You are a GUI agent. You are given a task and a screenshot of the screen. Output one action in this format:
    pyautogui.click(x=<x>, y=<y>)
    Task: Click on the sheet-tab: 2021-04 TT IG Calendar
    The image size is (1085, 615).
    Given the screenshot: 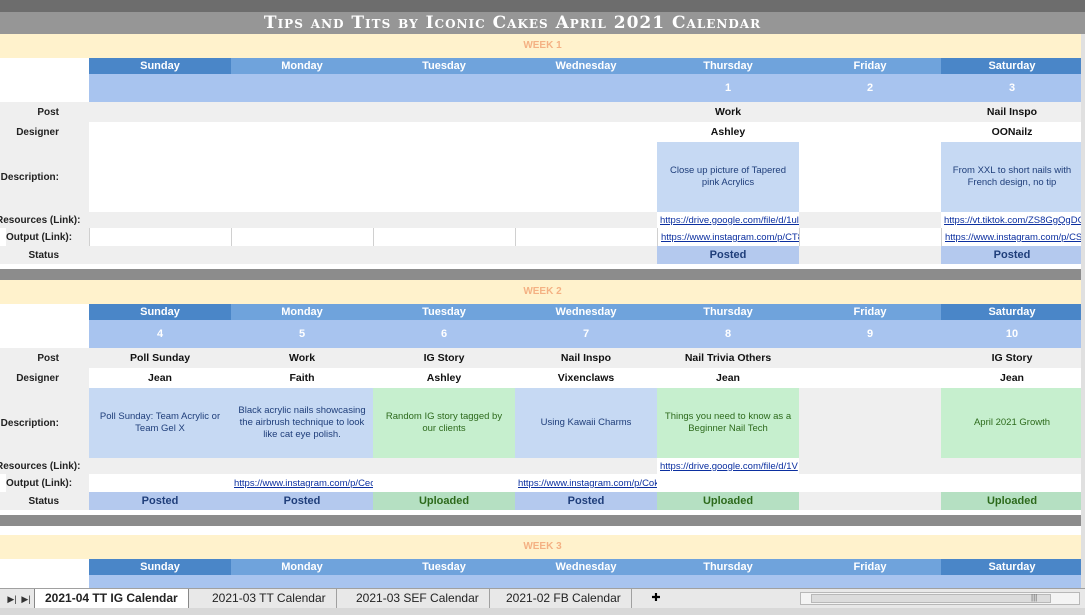 What is the action you would take?
    pyautogui.click(x=111, y=598)
    